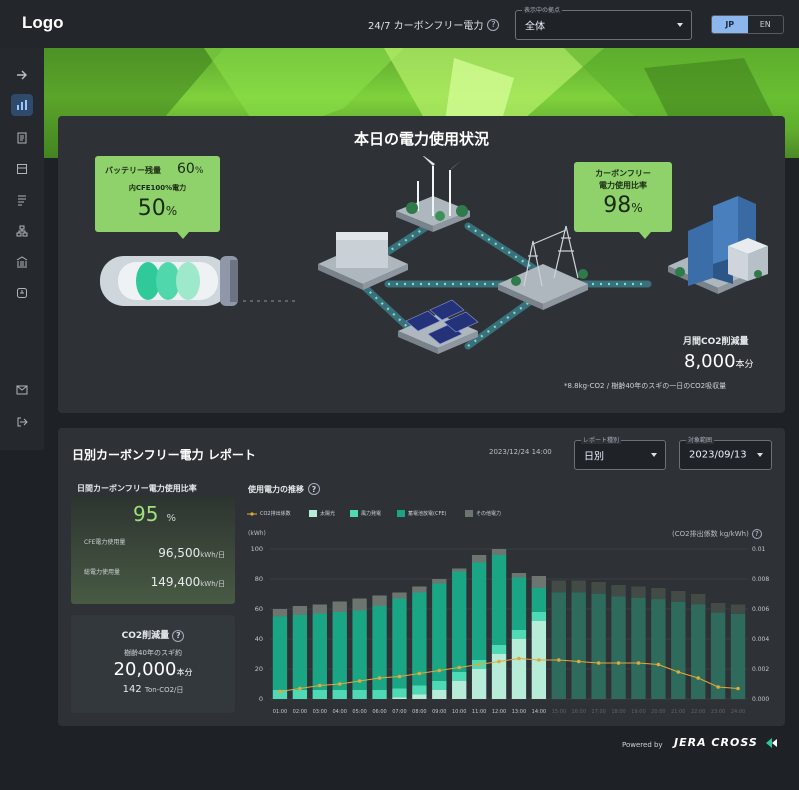 The height and width of the screenshot is (790, 799). What do you see at coordinates (188, 582) in the screenshot?
I see `total-usage-value: 149,400kWh/日` at bounding box center [188, 582].